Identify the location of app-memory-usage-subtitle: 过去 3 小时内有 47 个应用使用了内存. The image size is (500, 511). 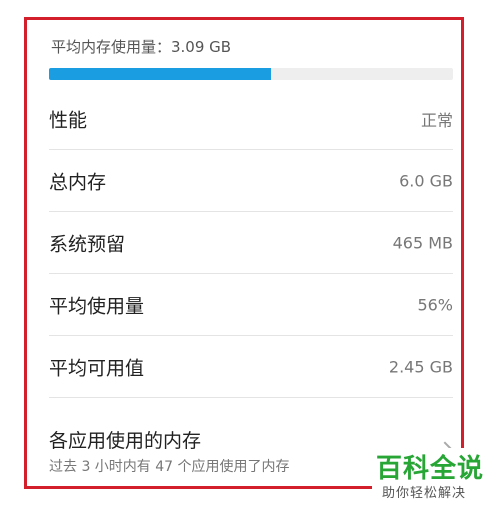
(169, 467).